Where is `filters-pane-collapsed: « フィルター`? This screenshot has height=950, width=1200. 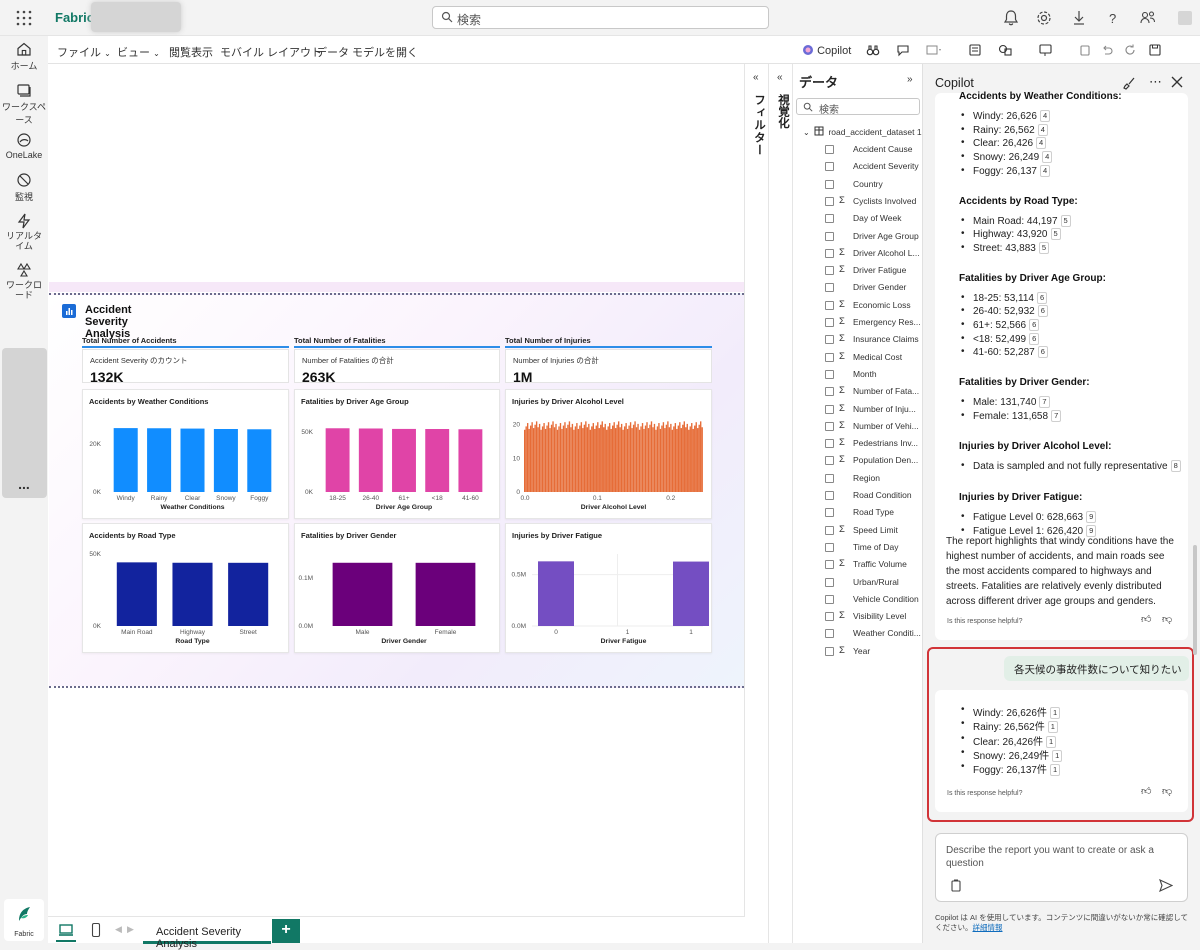
filters-pane-collapsed: « フィルター is located at coordinates (757, 503).